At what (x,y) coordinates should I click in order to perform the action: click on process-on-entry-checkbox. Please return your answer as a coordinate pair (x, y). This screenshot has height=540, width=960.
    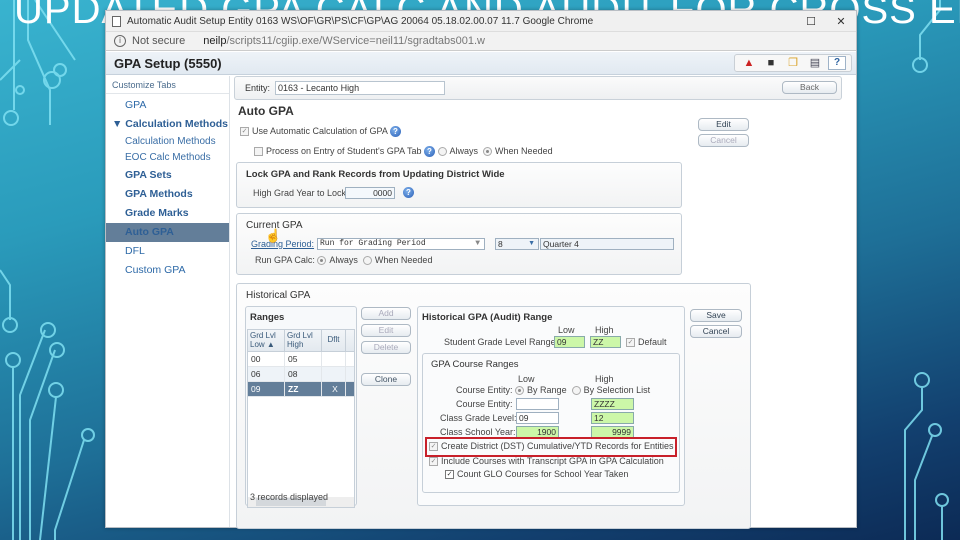
    Looking at the image, I should click on (258, 152).